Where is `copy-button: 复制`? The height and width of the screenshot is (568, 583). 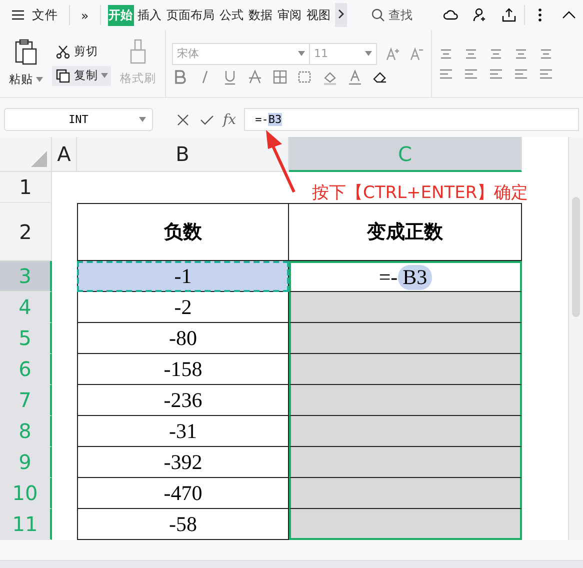
copy-button: 复制 is located at coordinates (81, 76).